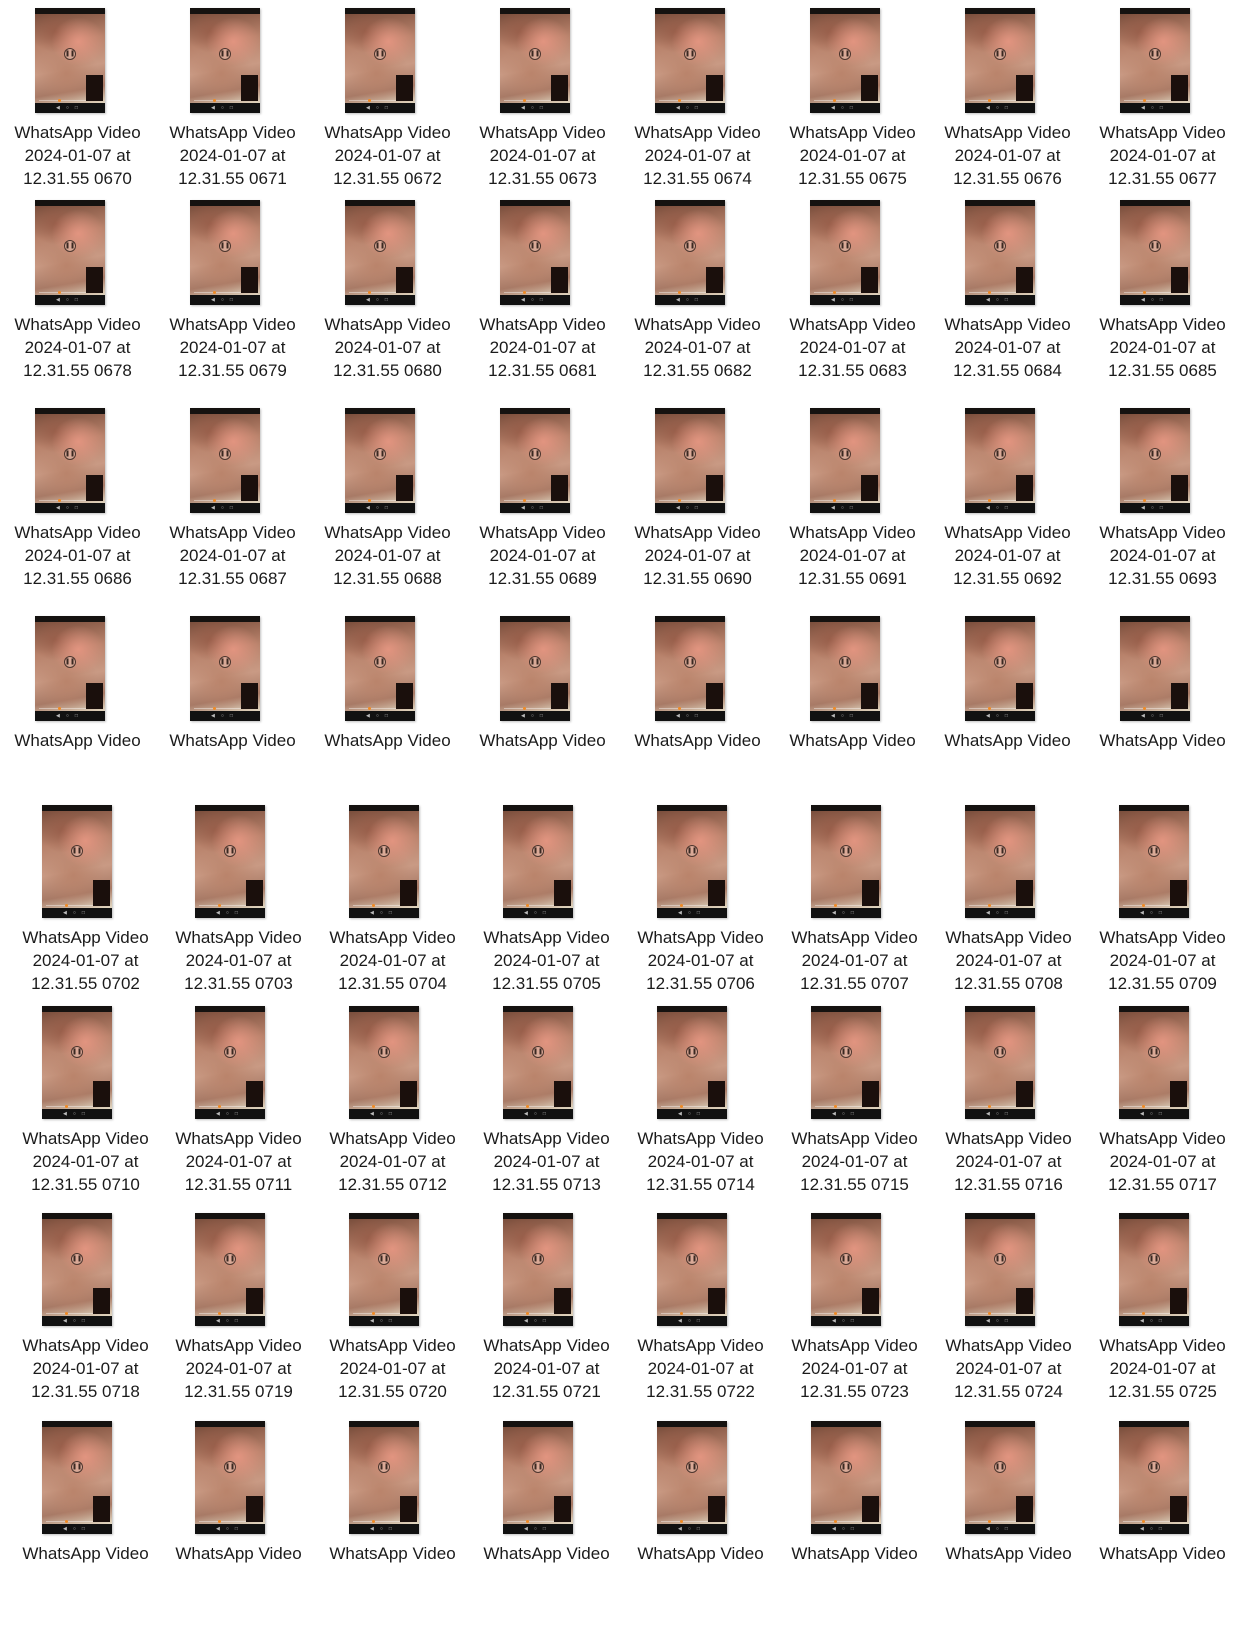 This screenshot has width=1237, height=1630. I want to click on file-name-label: WhatsApp Video 2024-01-07 at 12.31.55 0670, so click(77, 155).